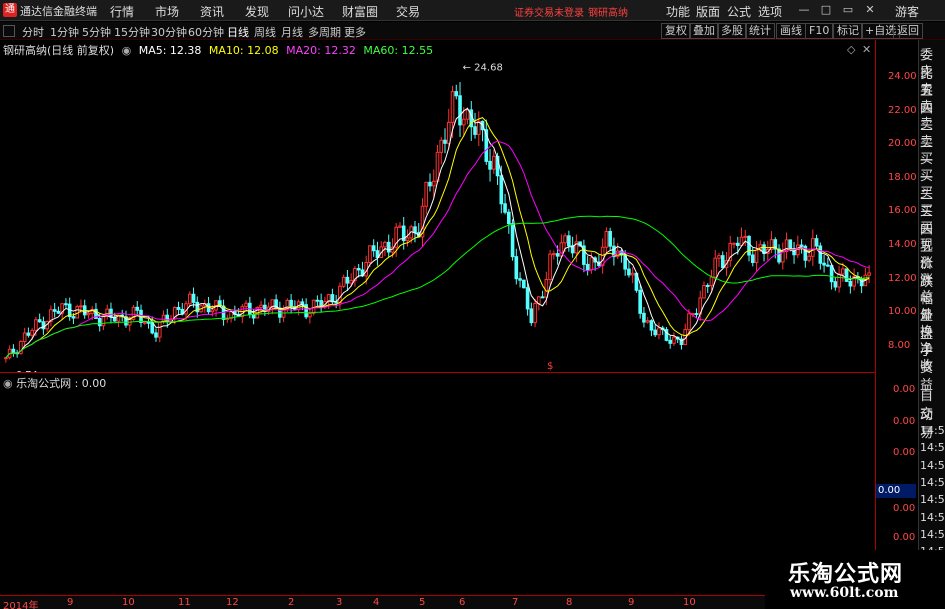  What do you see at coordinates (360, 11) in the screenshot?
I see `menu-wealth: 财富圈` at bounding box center [360, 11].